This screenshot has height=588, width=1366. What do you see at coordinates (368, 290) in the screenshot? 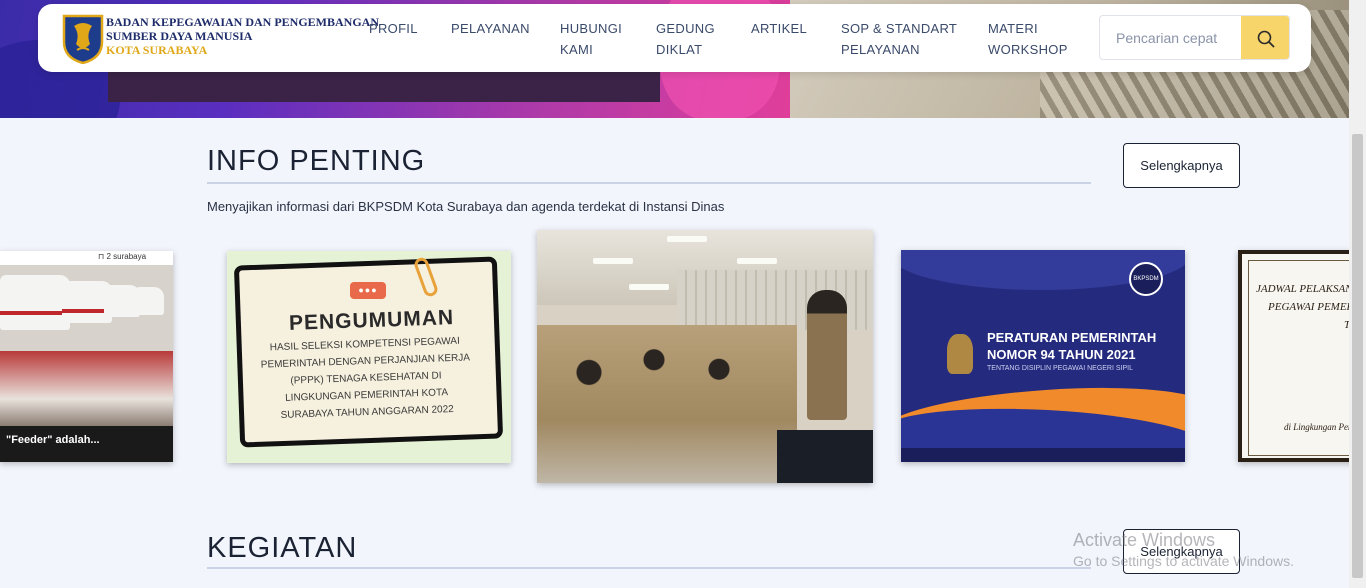
I see `dots-icon: ●●●` at bounding box center [368, 290].